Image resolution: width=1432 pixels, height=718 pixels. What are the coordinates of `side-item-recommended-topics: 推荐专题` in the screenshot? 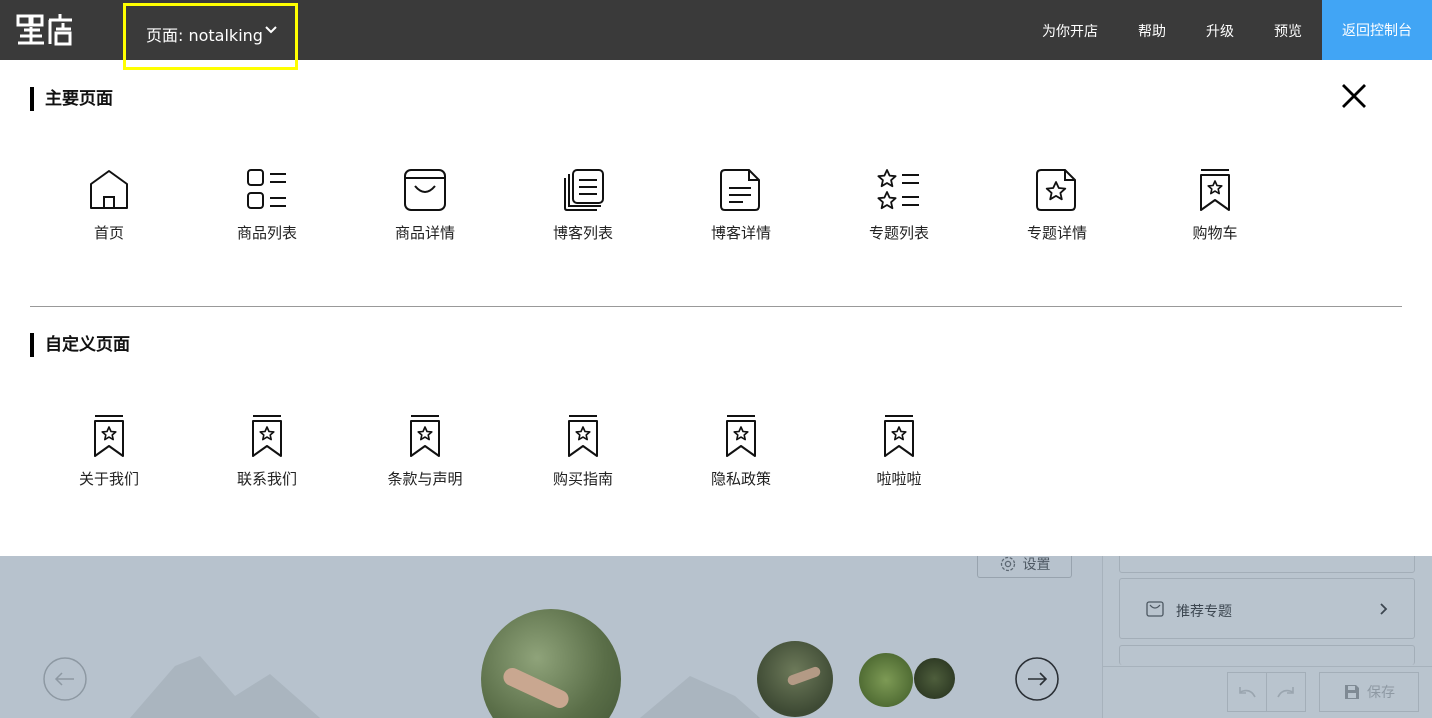 It's located at (1267, 608).